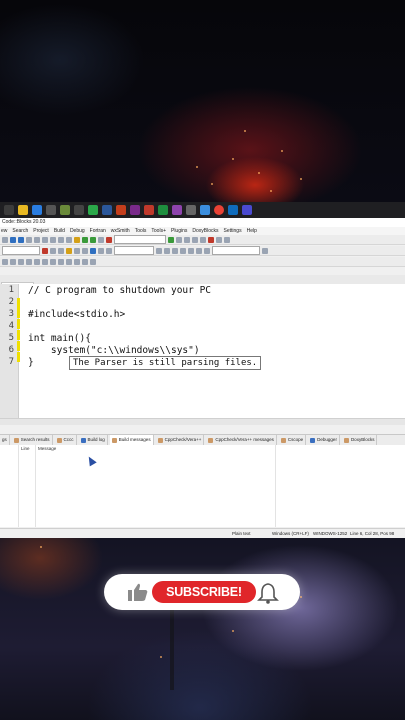 This screenshot has width=405, height=720. Describe the element at coordinates (265, 250) in the screenshot. I see `find-symbol-icon` at that location.